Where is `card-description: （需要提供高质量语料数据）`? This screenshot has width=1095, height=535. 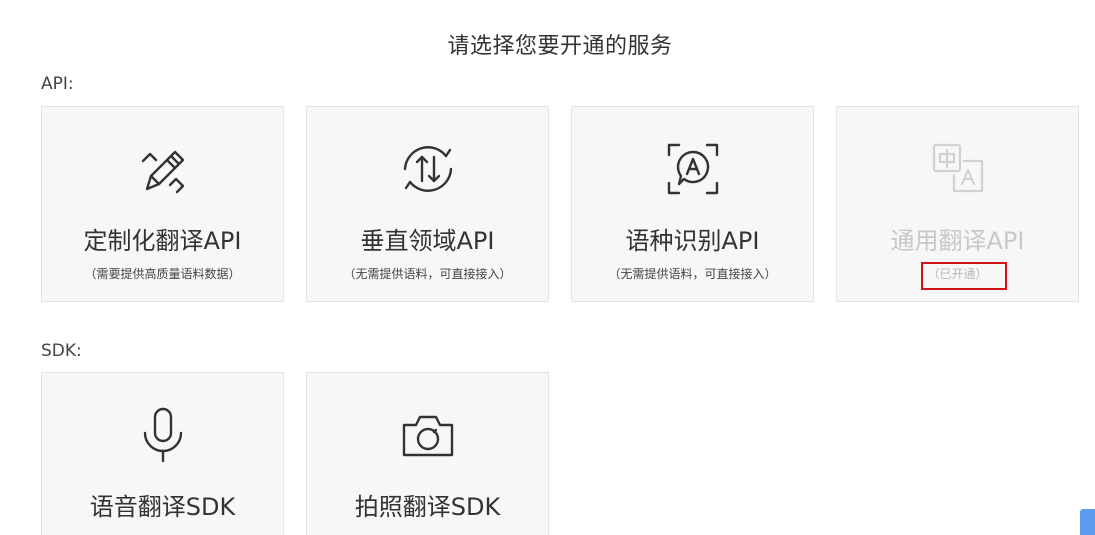 card-description: （需要提供高质量语料数据） is located at coordinates (162, 274).